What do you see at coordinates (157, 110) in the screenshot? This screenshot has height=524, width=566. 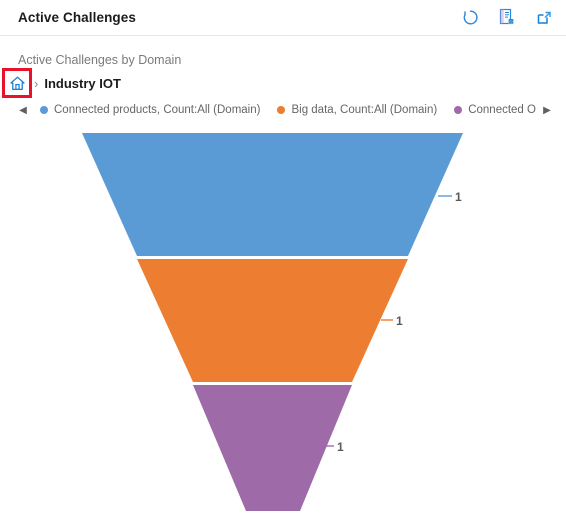 I see `legend-item-label: Connected products, Count:All (Domain)` at bounding box center [157, 110].